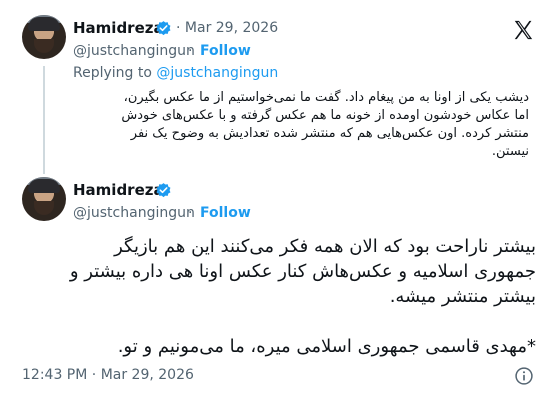  What do you see at coordinates (44, 120) in the screenshot?
I see `thread-connector` at bounding box center [44, 120].